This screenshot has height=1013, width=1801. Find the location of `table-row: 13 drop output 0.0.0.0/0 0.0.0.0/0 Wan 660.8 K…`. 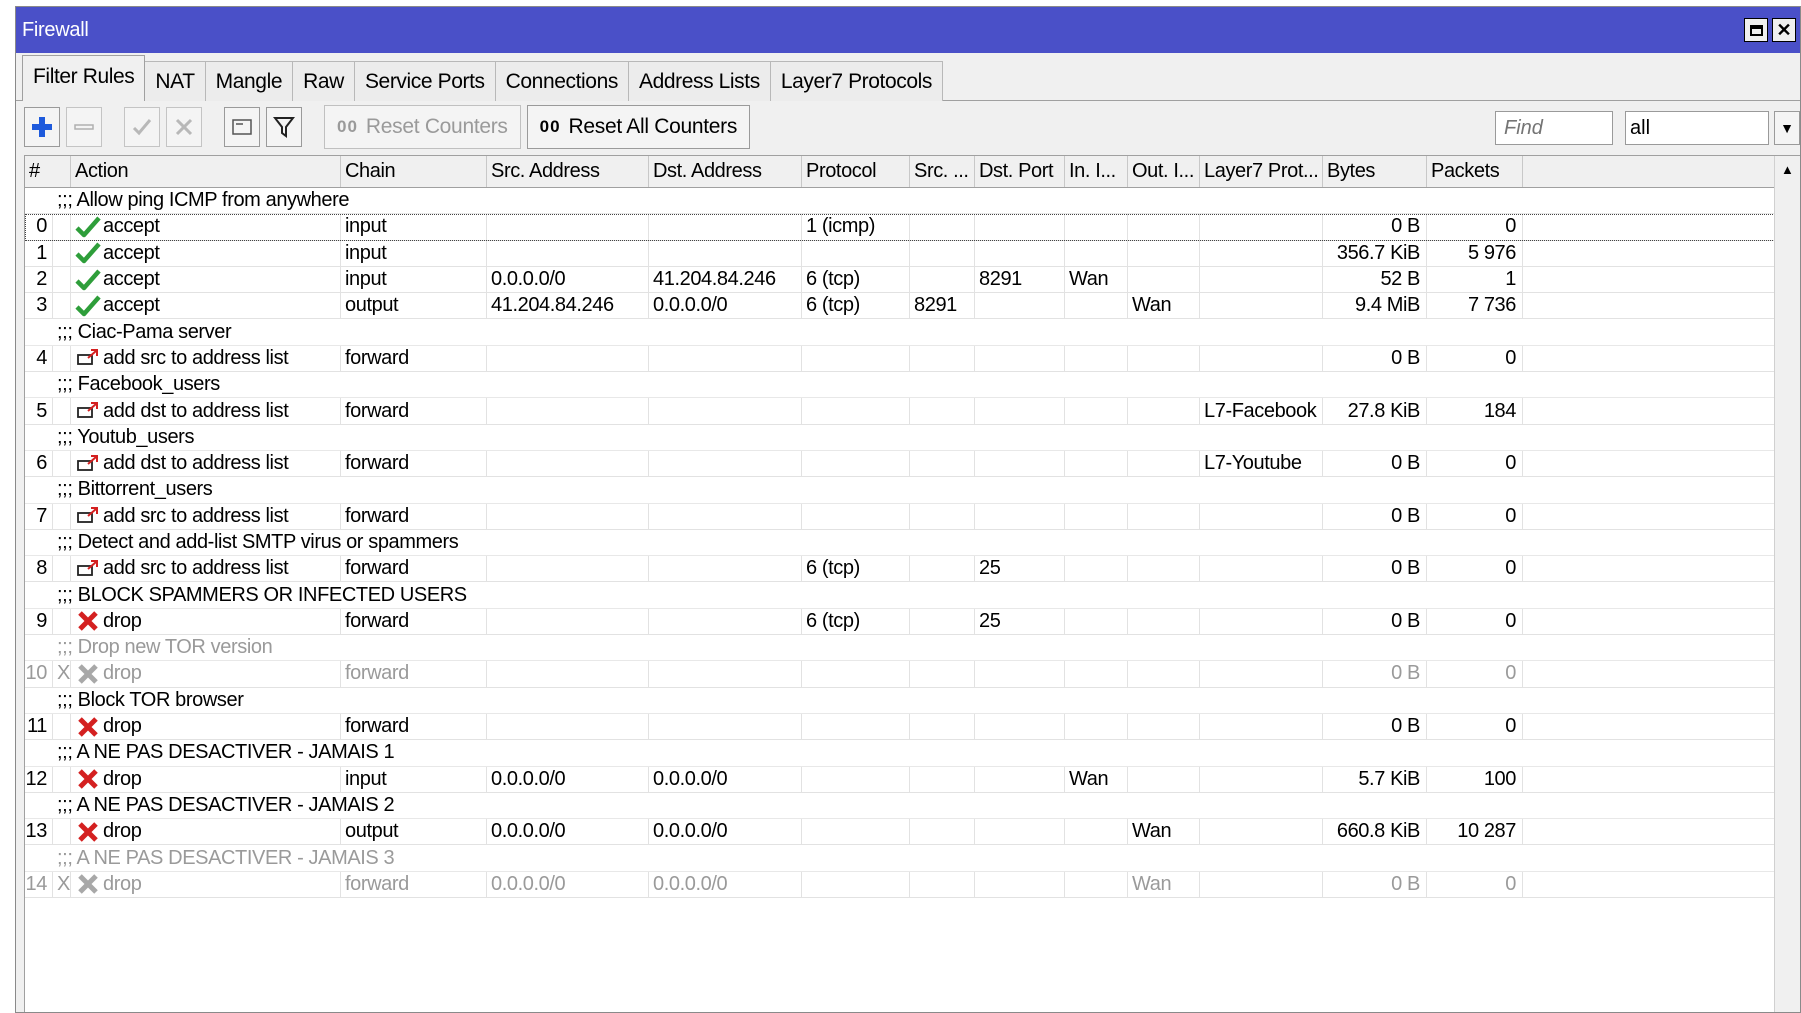

table-row: 13 drop output 0.0.0.0/0 0.0.0.0/0 Wan 660.8 K… is located at coordinates (912, 832).